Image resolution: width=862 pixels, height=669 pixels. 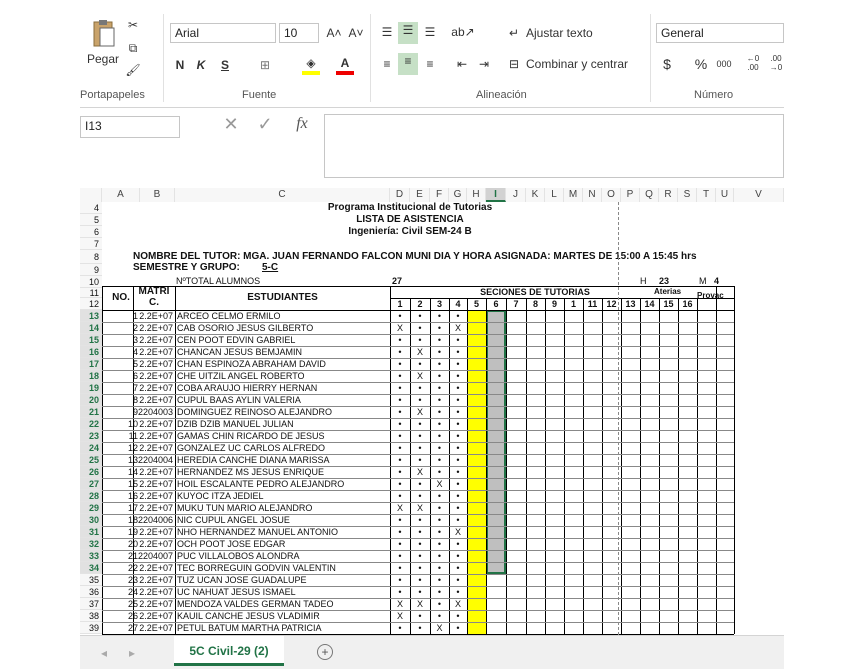 What do you see at coordinates (668, 195) in the screenshot?
I see `column-header-R: R` at bounding box center [668, 195].